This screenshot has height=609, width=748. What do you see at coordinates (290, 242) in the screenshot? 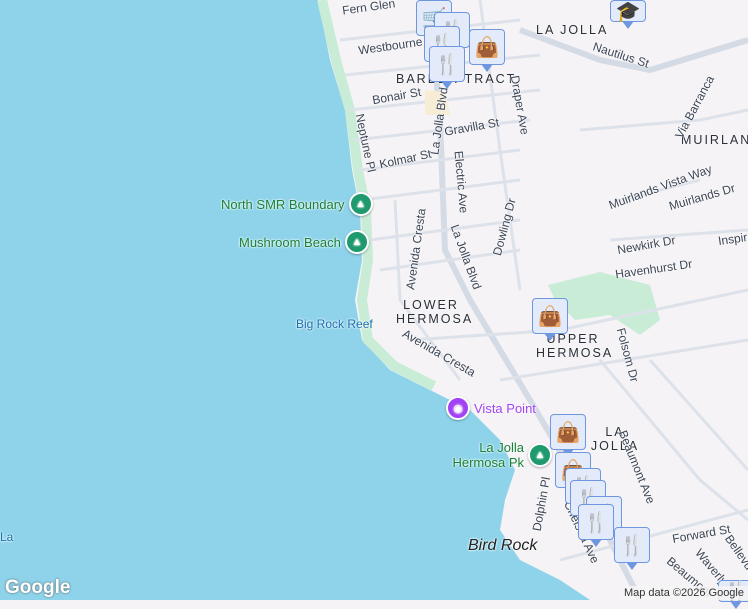
I see `park-label: Mushroom Beach` at bounding box center [290, 242].